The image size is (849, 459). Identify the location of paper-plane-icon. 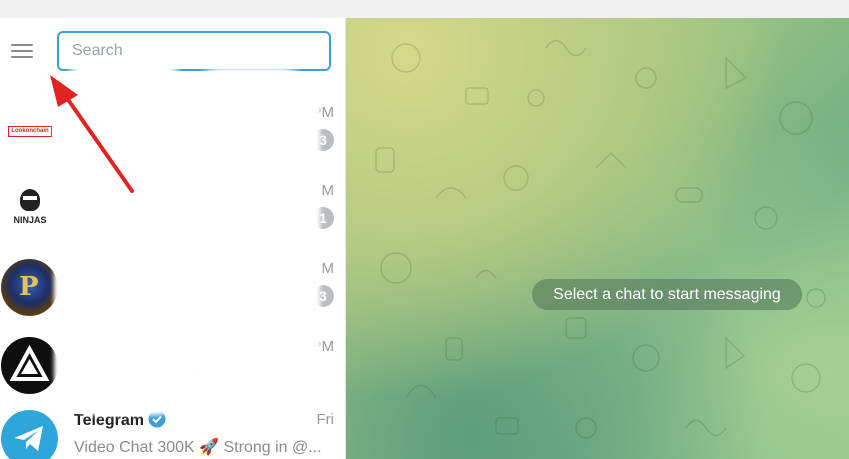
(28, 438).